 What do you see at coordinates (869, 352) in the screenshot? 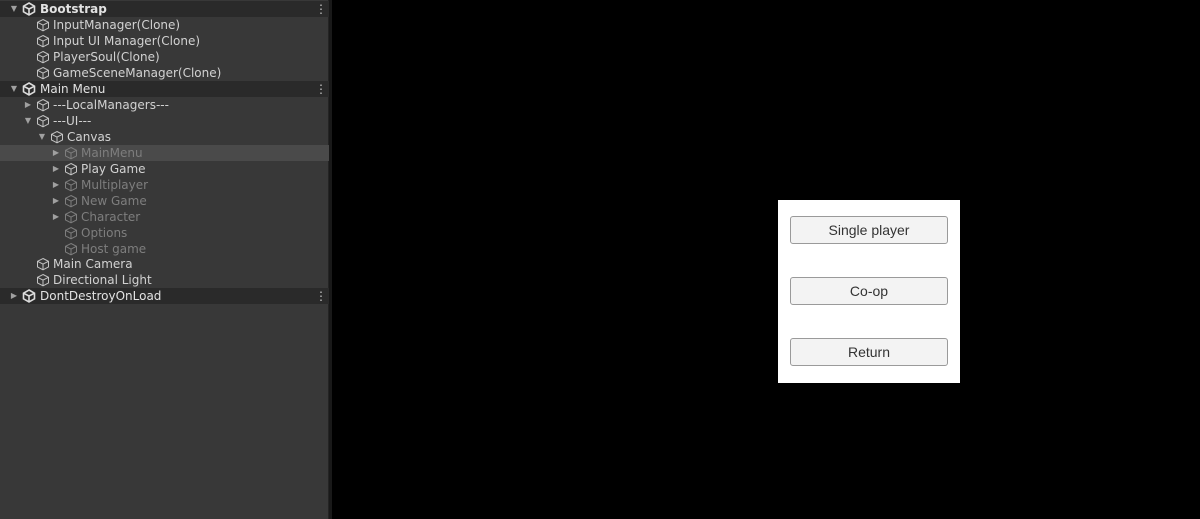
I see `return-button: Return` at bounding box center [869, 352].